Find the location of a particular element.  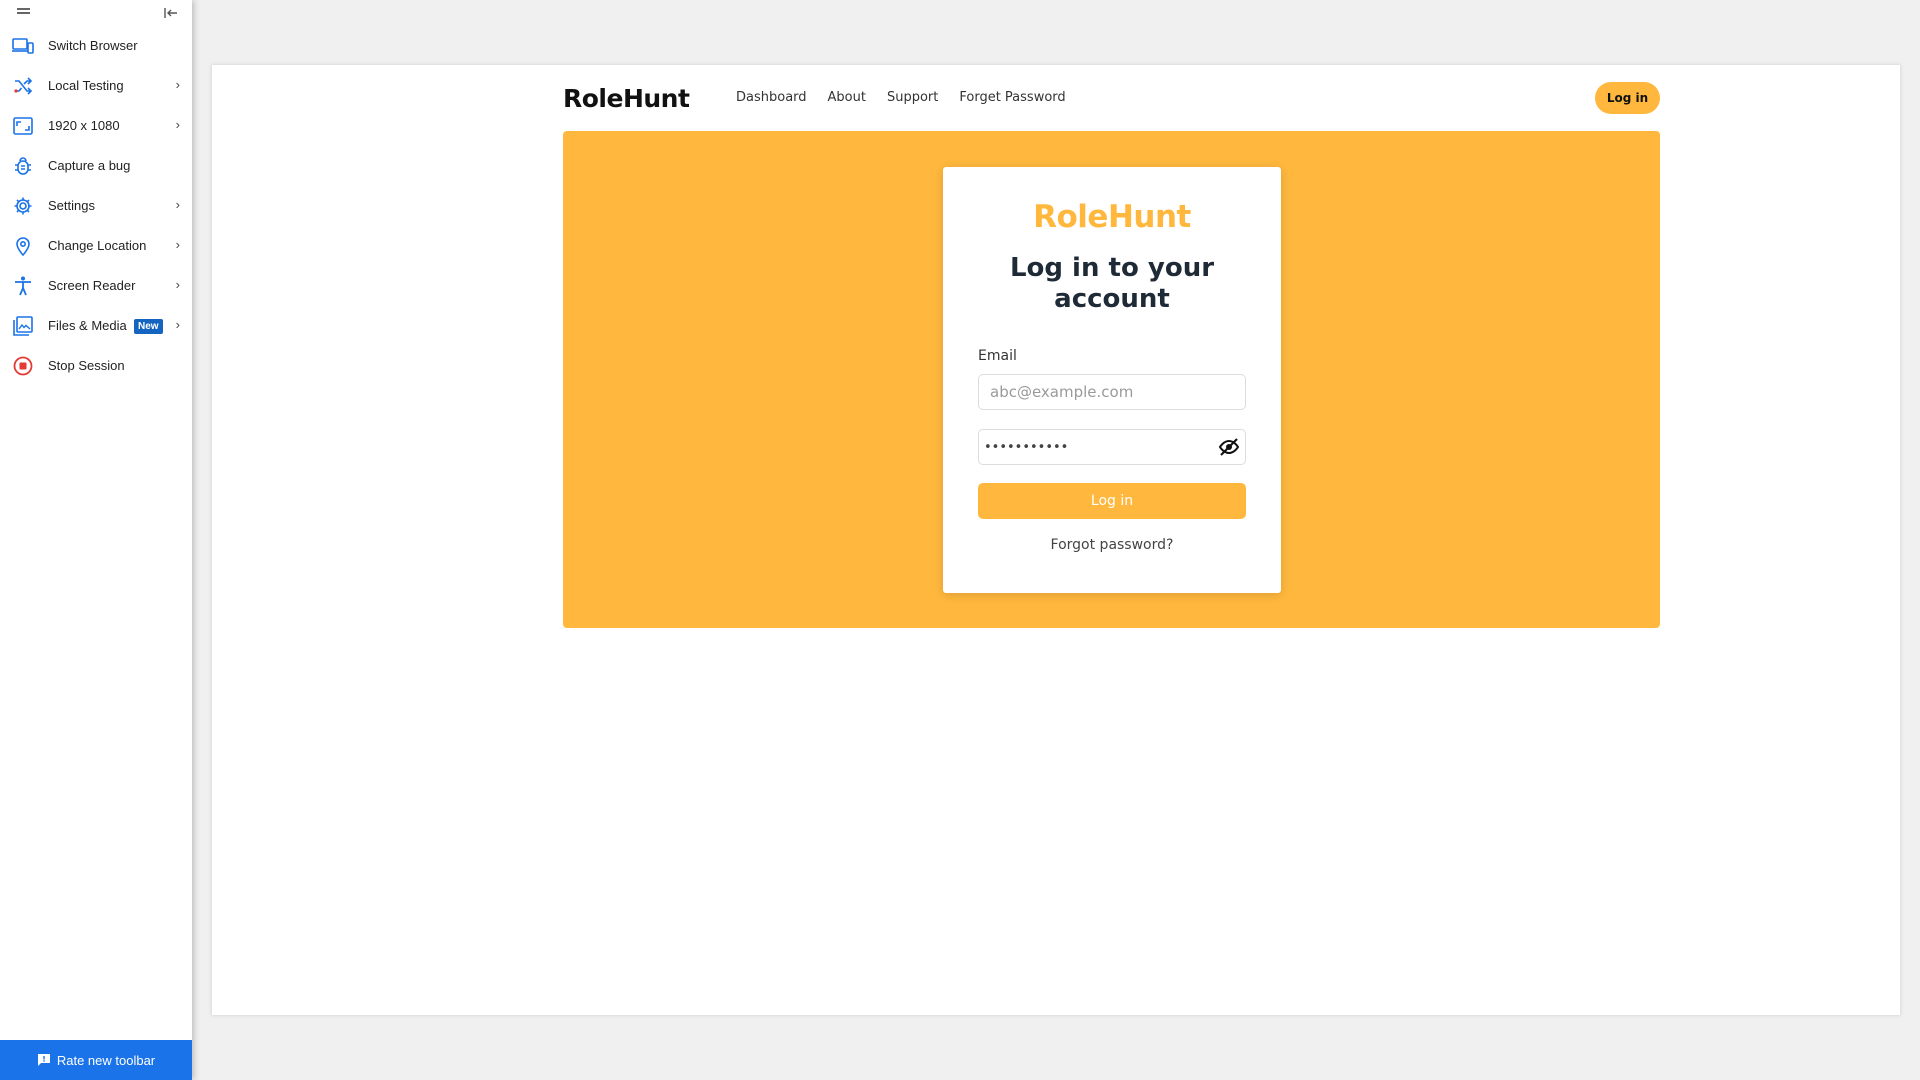

nav-link-about: About is located at coordinates (847, 97).